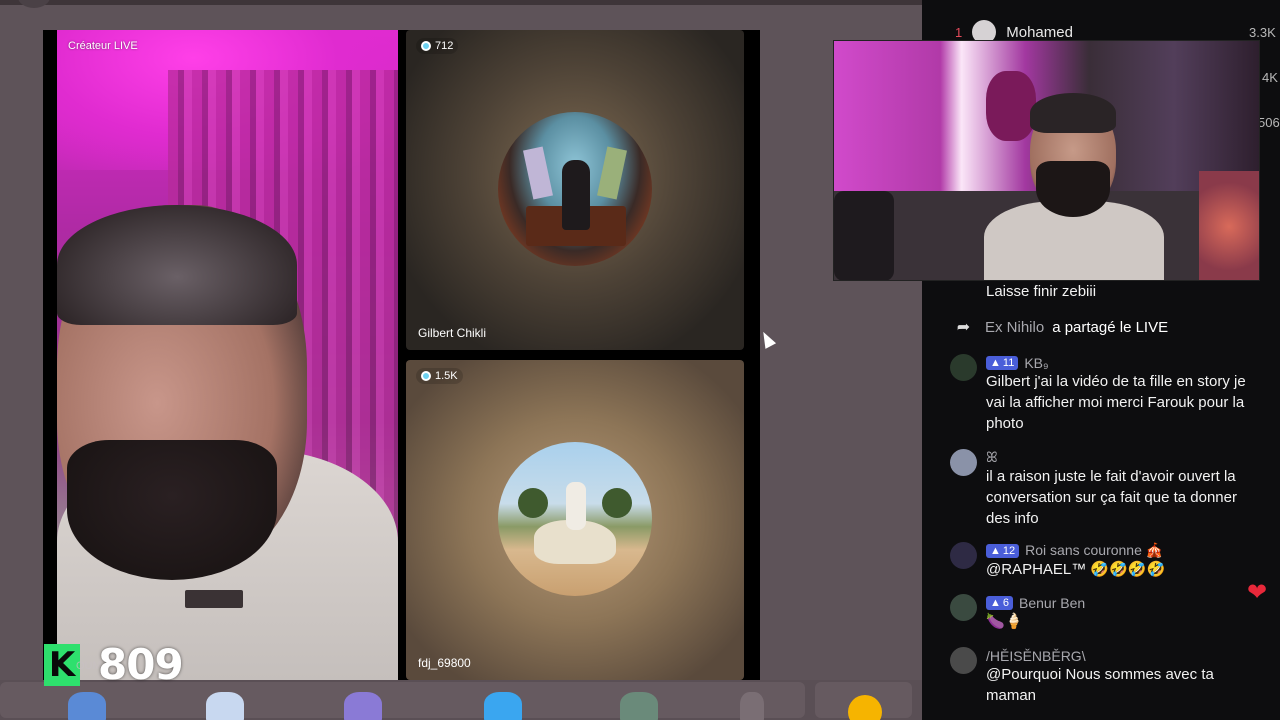 The image size is (1280, 720). What do you see at coordinates (864, 235) in the screenshot?
I see `microphone-shape` at bounding box center [864, 235].